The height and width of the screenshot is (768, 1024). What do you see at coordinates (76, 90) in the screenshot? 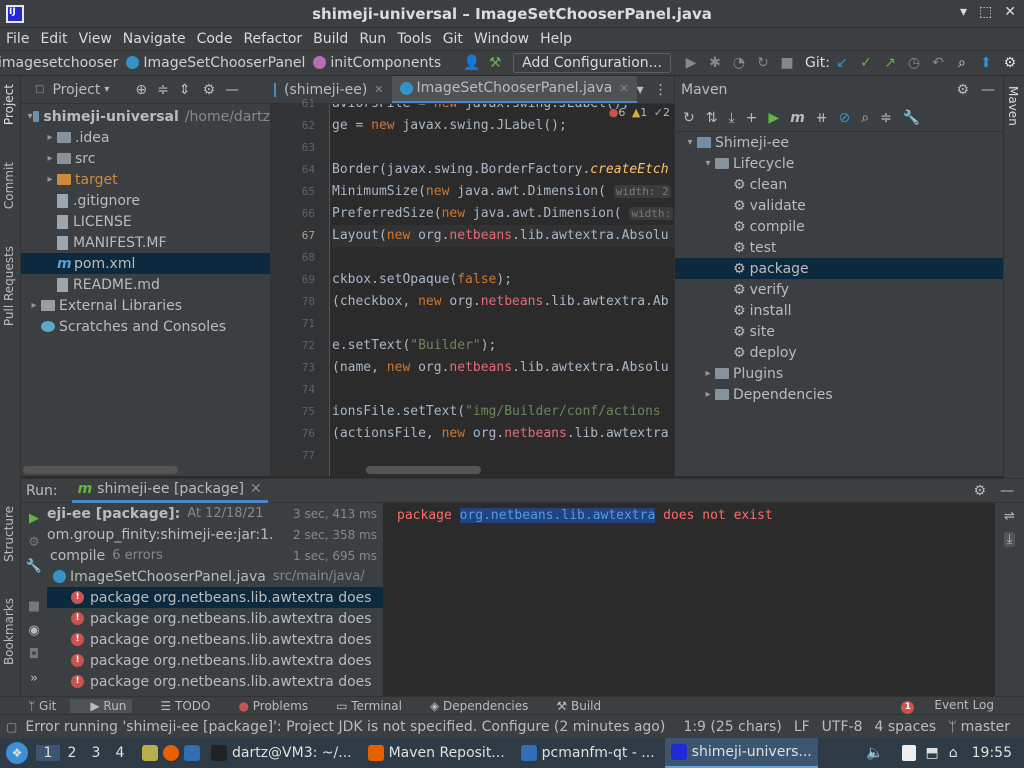
I see `project-view-dropdown: Project` at bounding box center [76, 90].